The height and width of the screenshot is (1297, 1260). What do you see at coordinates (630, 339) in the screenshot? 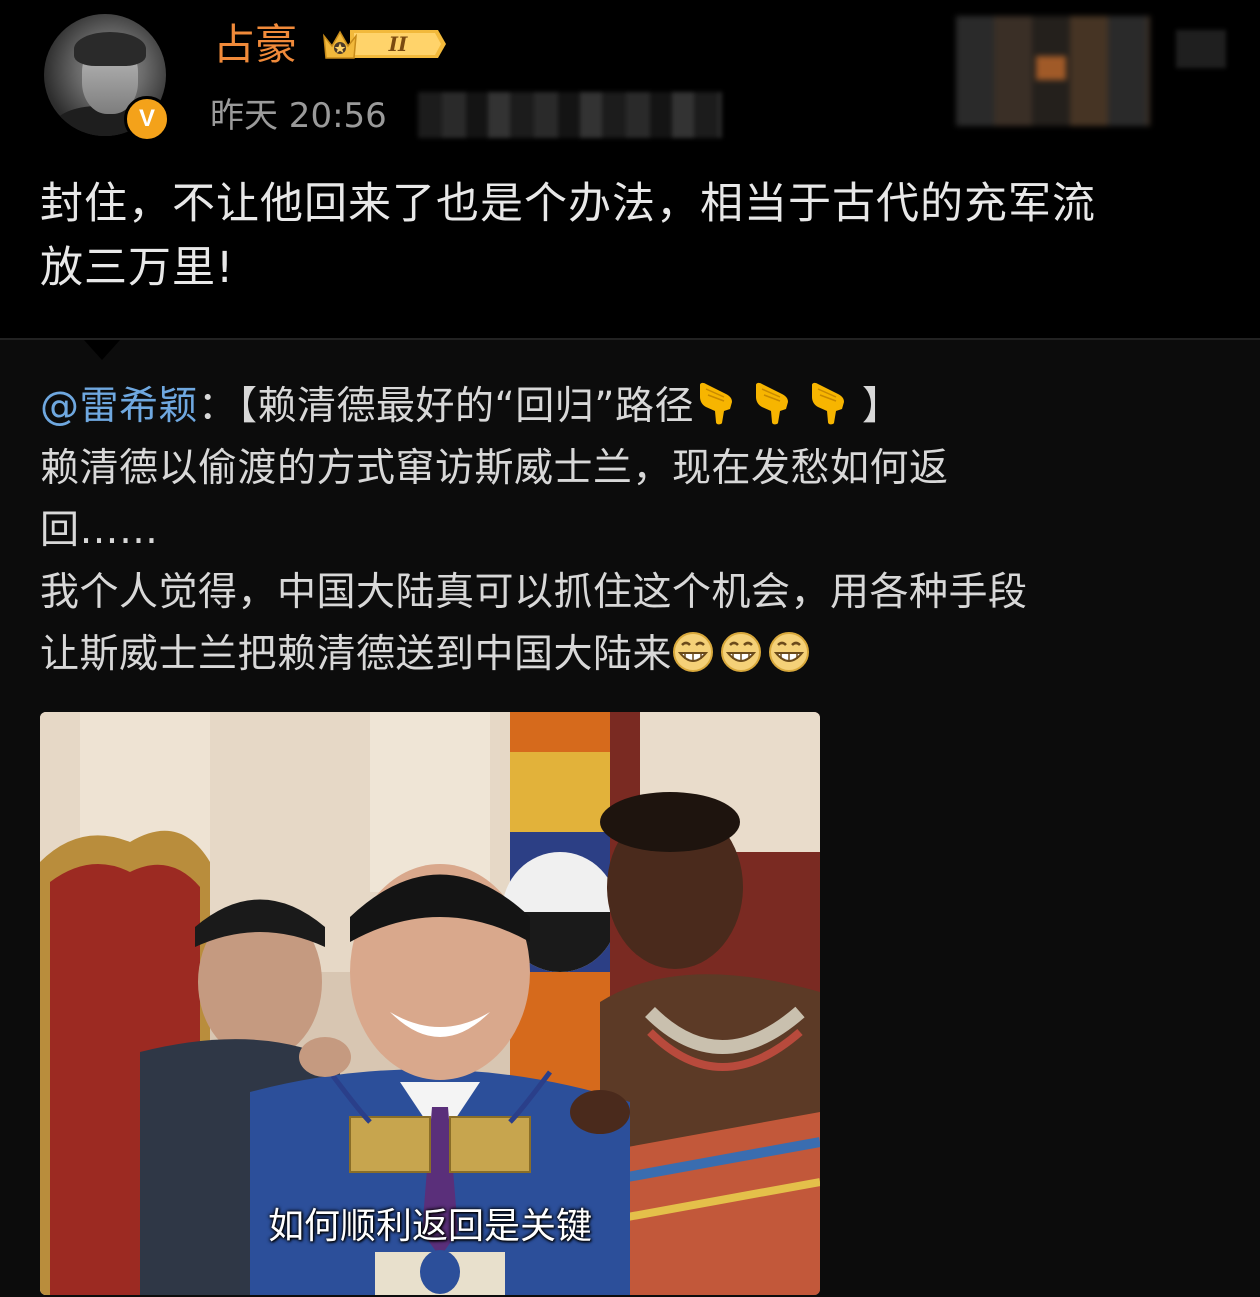
I see `divider` at bounding box center [630, 339].